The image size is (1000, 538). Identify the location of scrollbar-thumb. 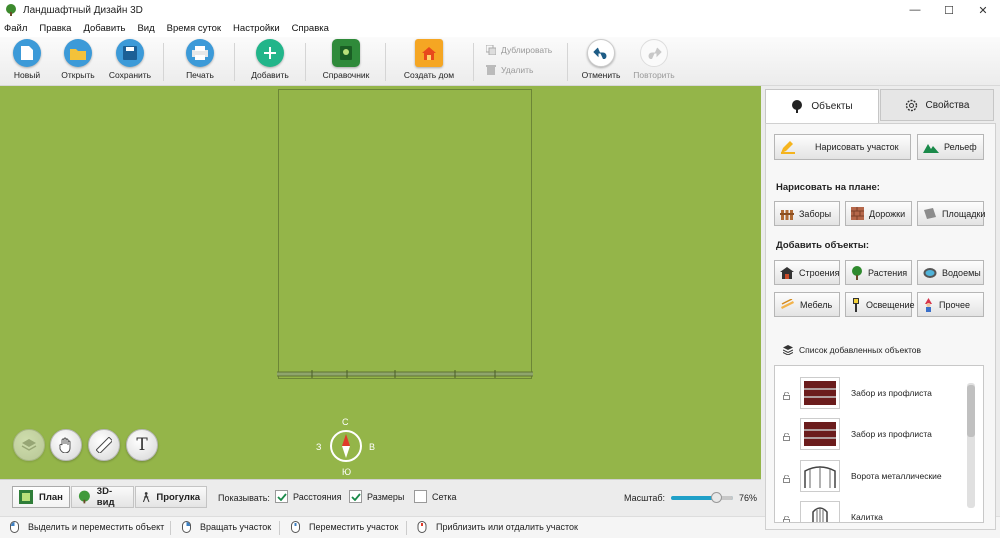
(971, 411).